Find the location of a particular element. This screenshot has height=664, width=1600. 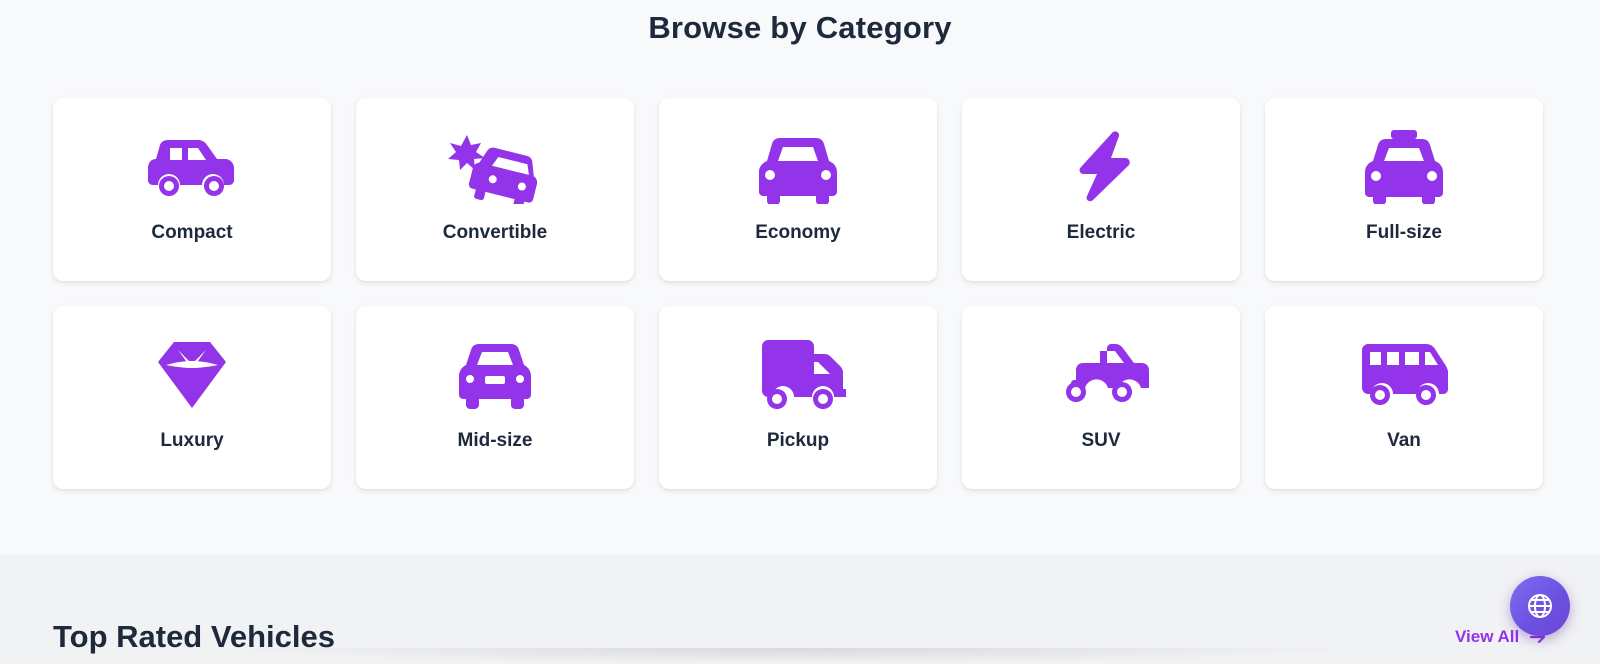

van-shuttle-icon is located at coordinates (1404, 375).